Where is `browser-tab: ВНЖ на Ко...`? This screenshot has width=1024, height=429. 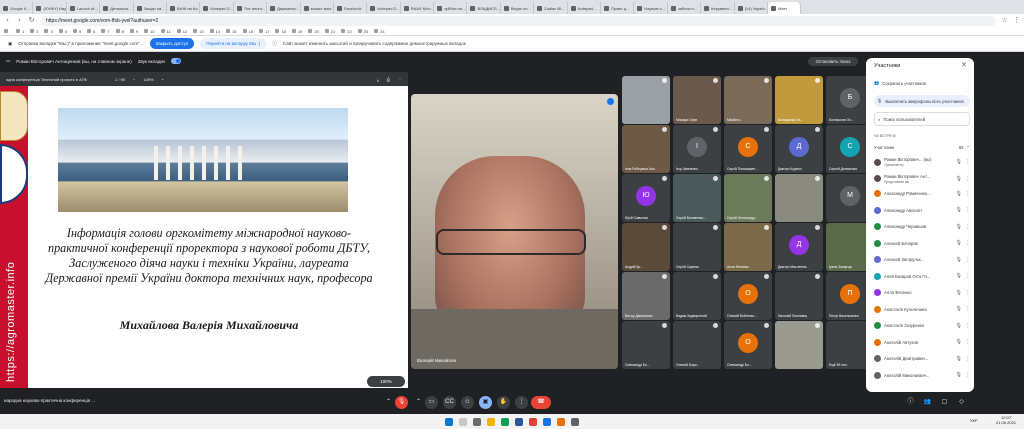 browser-tab: ВНЖ на Ко... is located at coordinates (184, 8).